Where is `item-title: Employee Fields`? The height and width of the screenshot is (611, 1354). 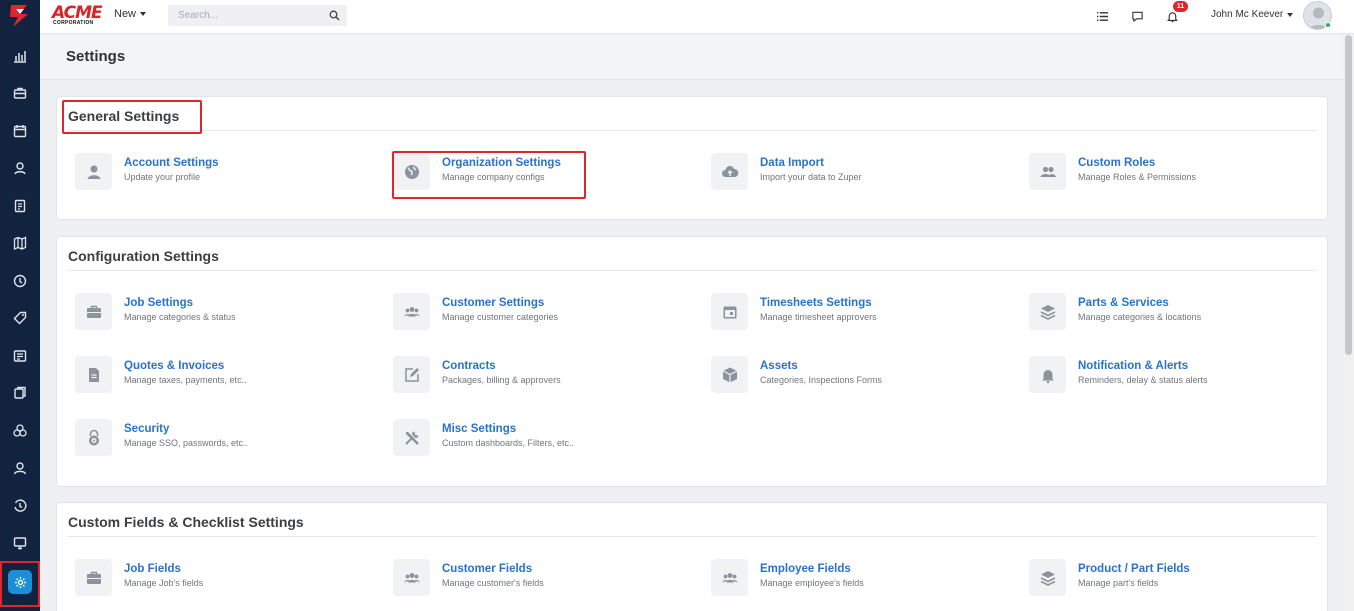 item-title: Employee Fields is located at coordinates (805, 569).